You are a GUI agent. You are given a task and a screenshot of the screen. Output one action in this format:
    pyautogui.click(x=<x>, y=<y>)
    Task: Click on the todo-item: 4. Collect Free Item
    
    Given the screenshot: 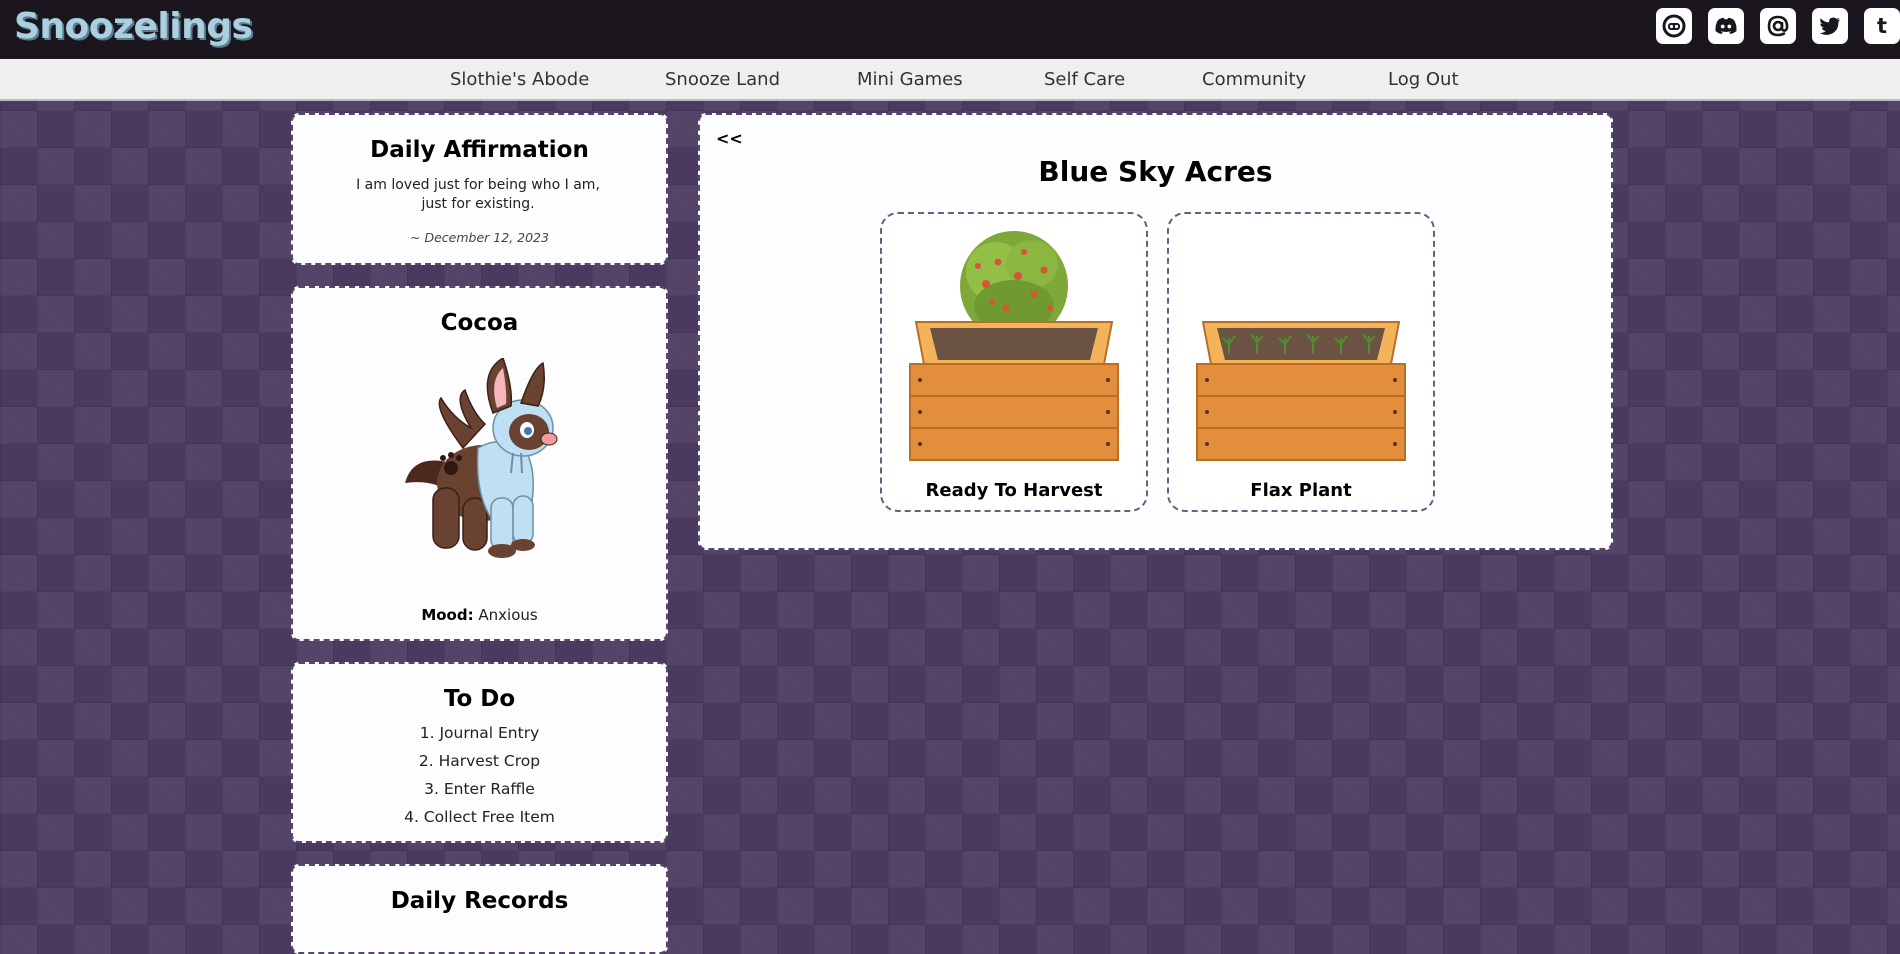 What is the action you would take?
    pyautogui.click(x=479, y=817)
    